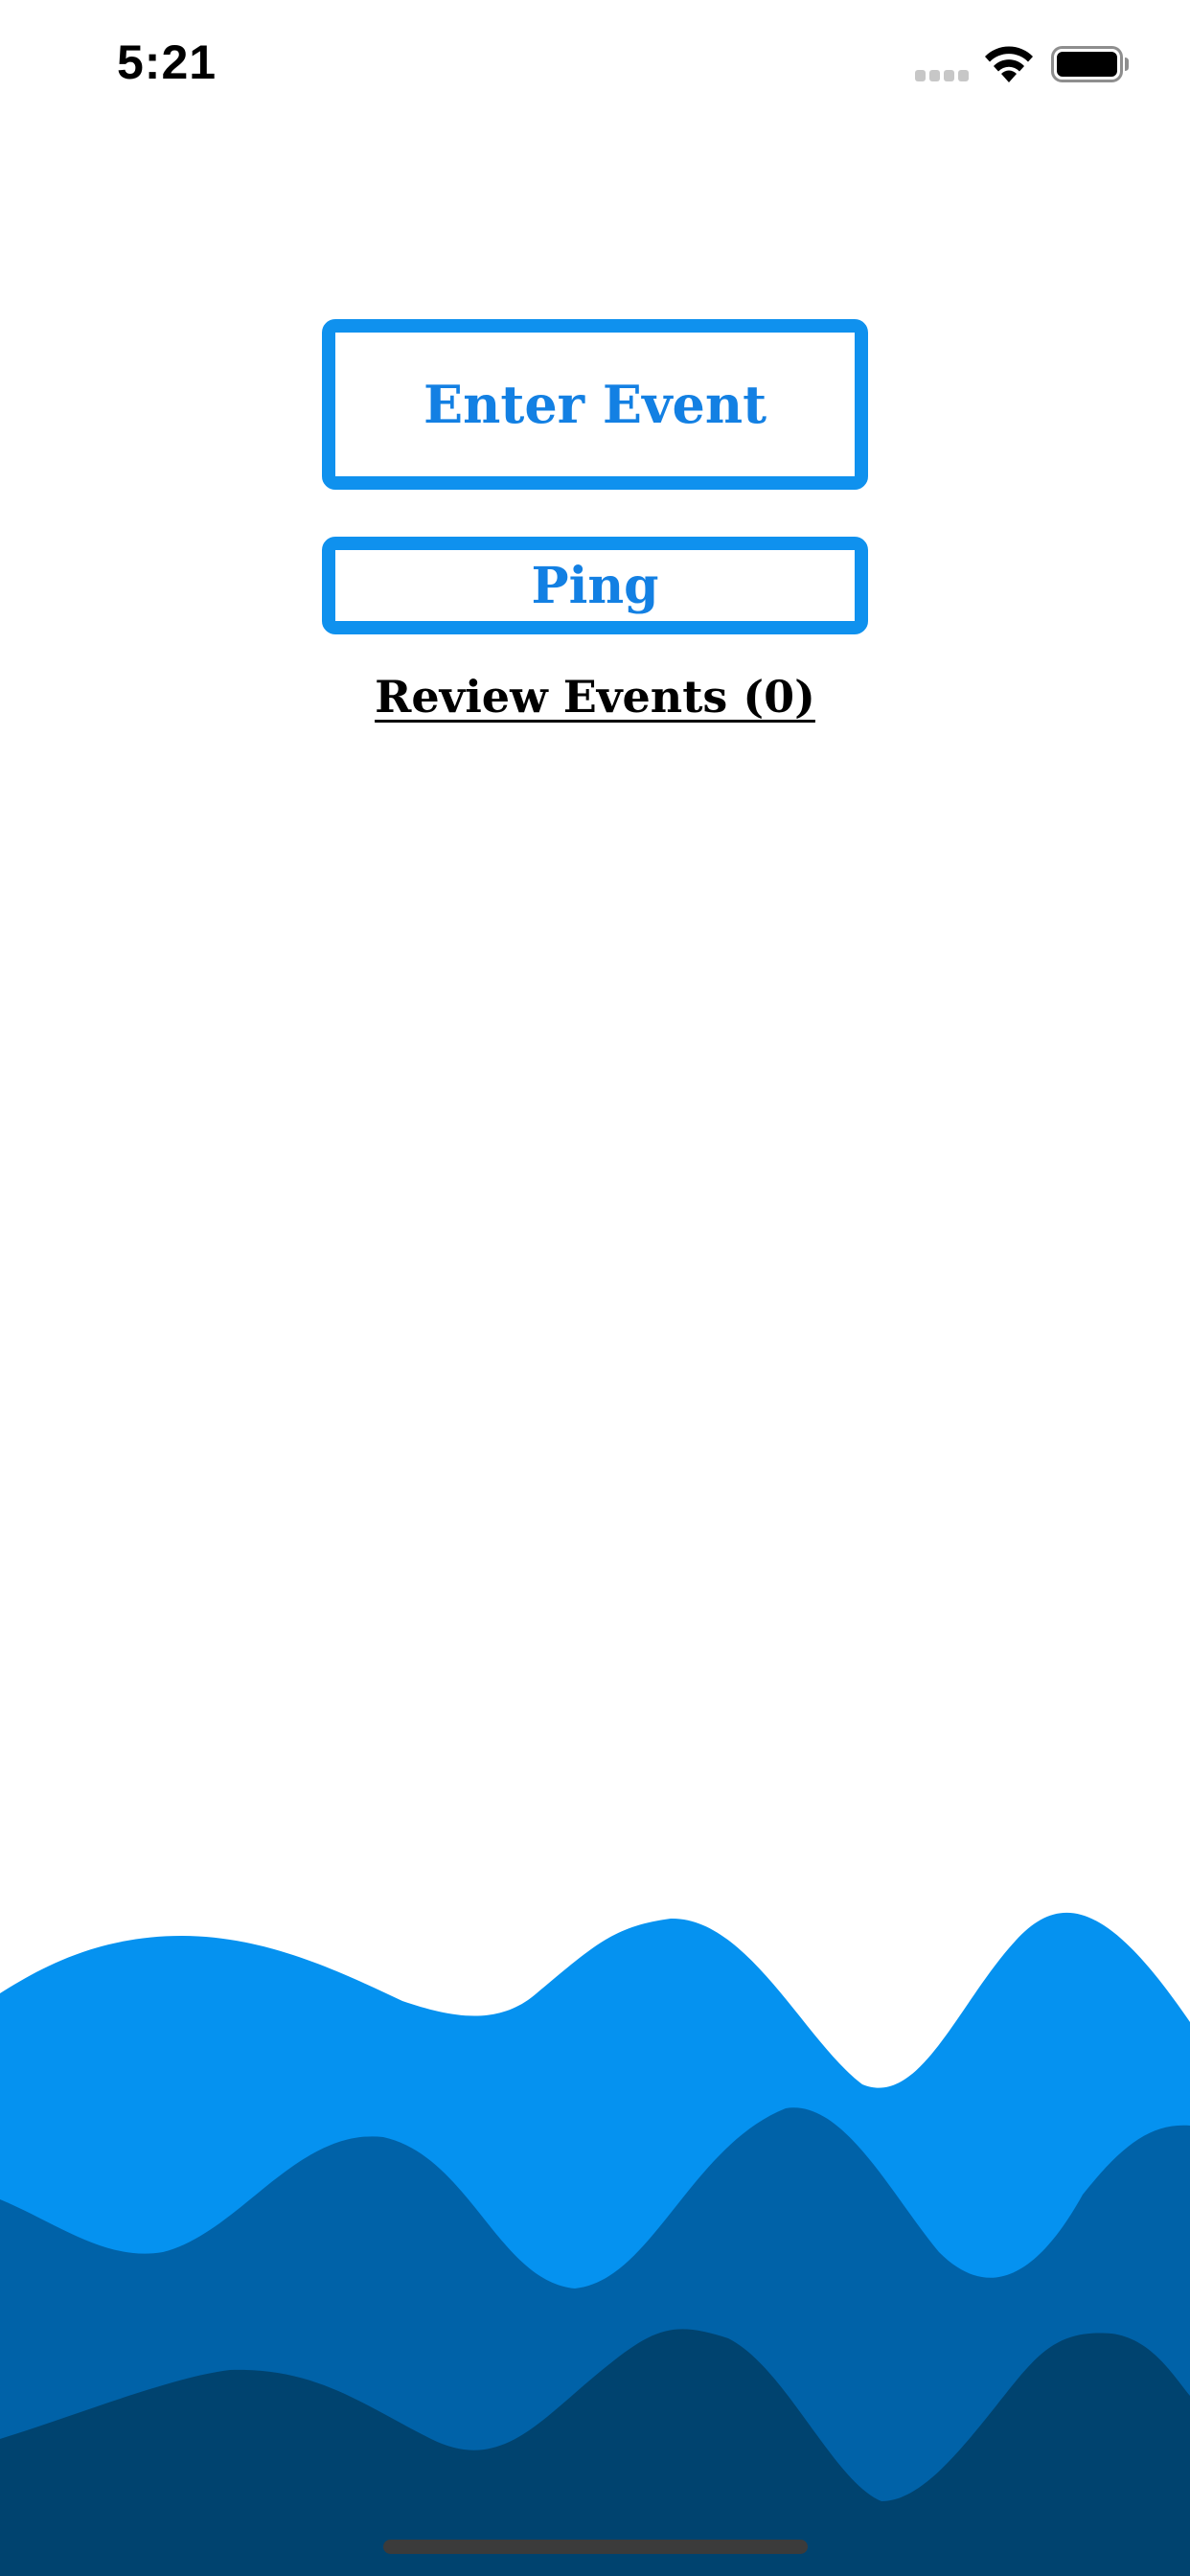 The height and width of the screenshot is (2576, 1190). I want to click on enter-event-button: Enter Event, so click(595, 404).